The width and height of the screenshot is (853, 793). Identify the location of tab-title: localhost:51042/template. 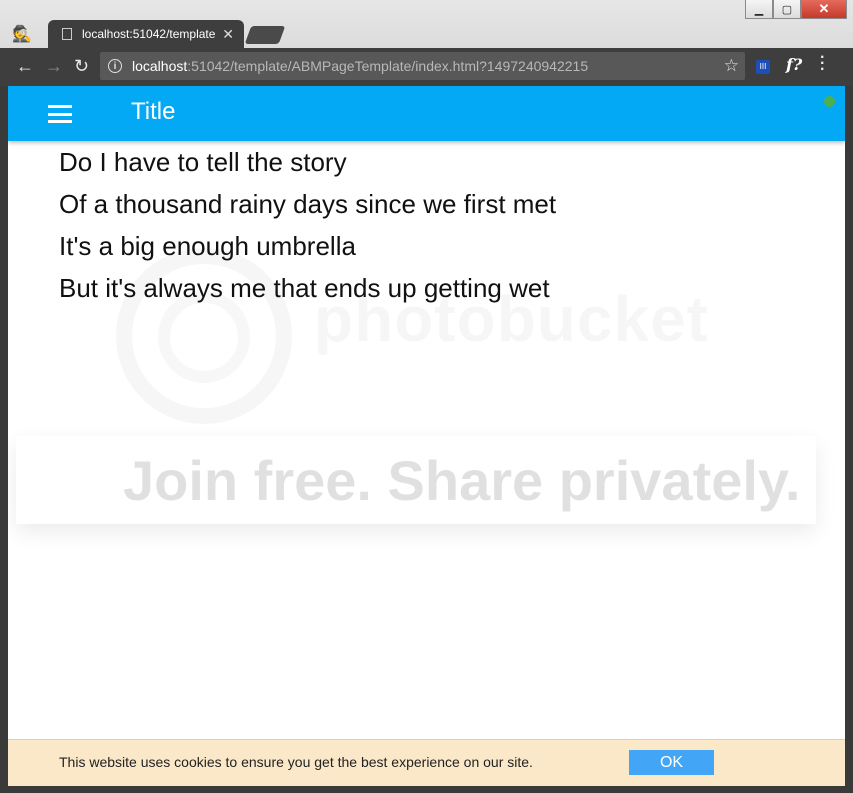
(149, 34).